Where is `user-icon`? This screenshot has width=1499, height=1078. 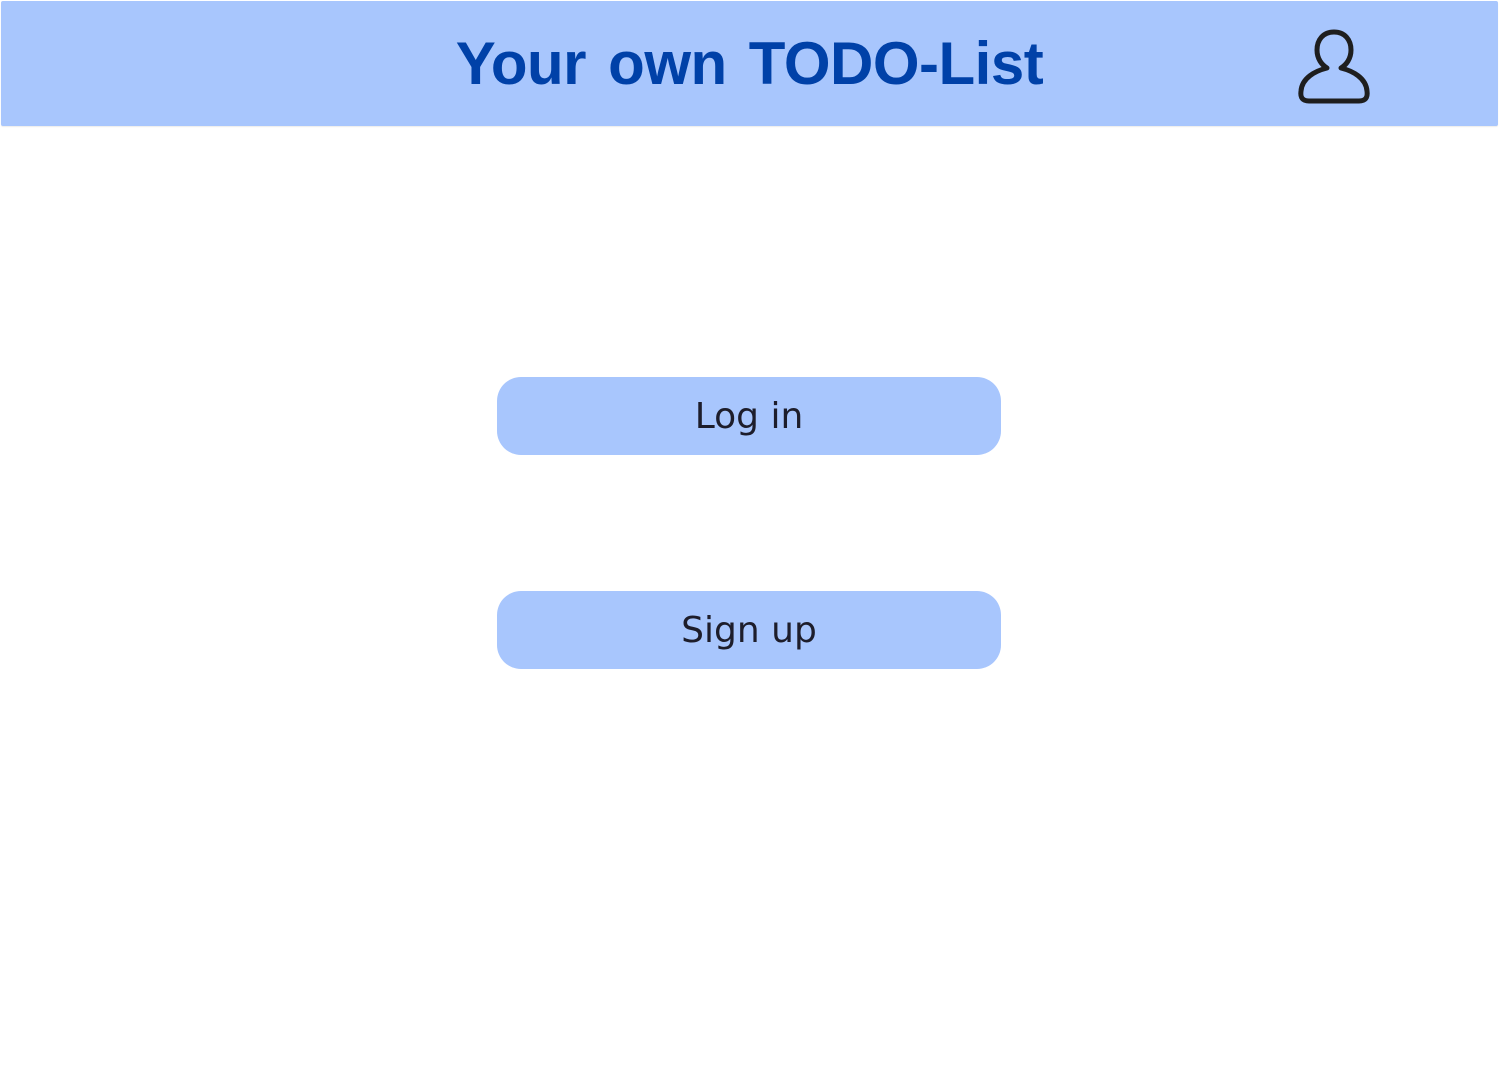 user-icon is located at coordinates (1334, 67).